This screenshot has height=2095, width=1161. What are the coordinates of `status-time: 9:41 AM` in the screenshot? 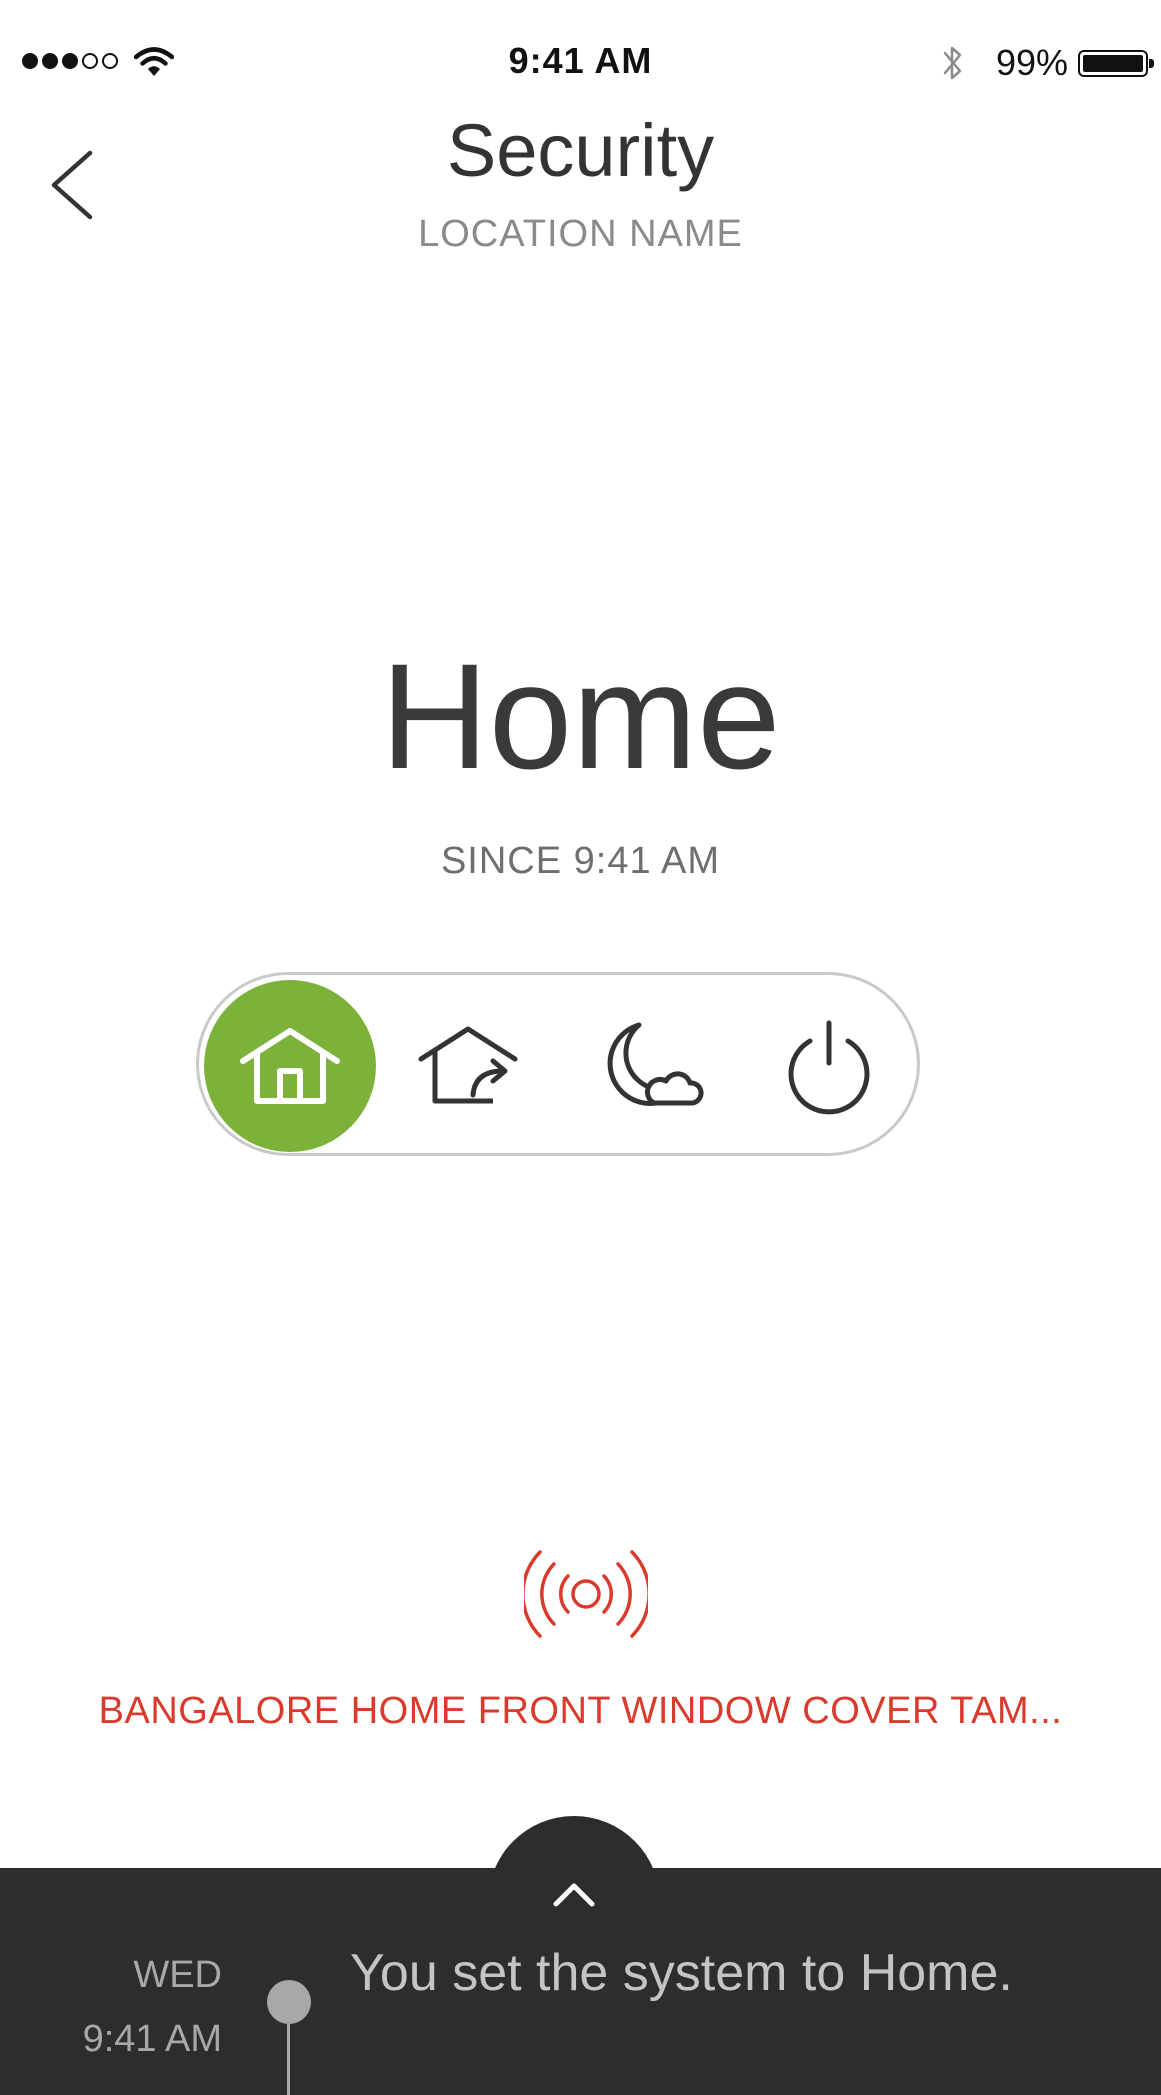 It's located at (580, 60).